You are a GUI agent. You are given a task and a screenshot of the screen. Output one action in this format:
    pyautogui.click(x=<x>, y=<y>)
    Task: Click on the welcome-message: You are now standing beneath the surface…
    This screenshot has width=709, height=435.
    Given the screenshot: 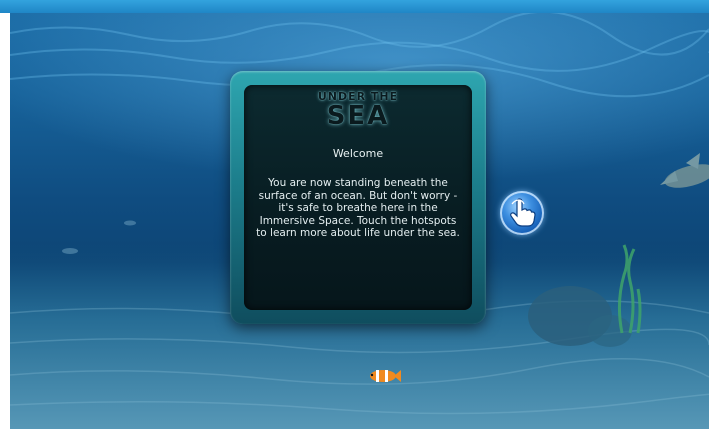 What is the action you would take?
    pyautogui.click(x=358, y=208)
    